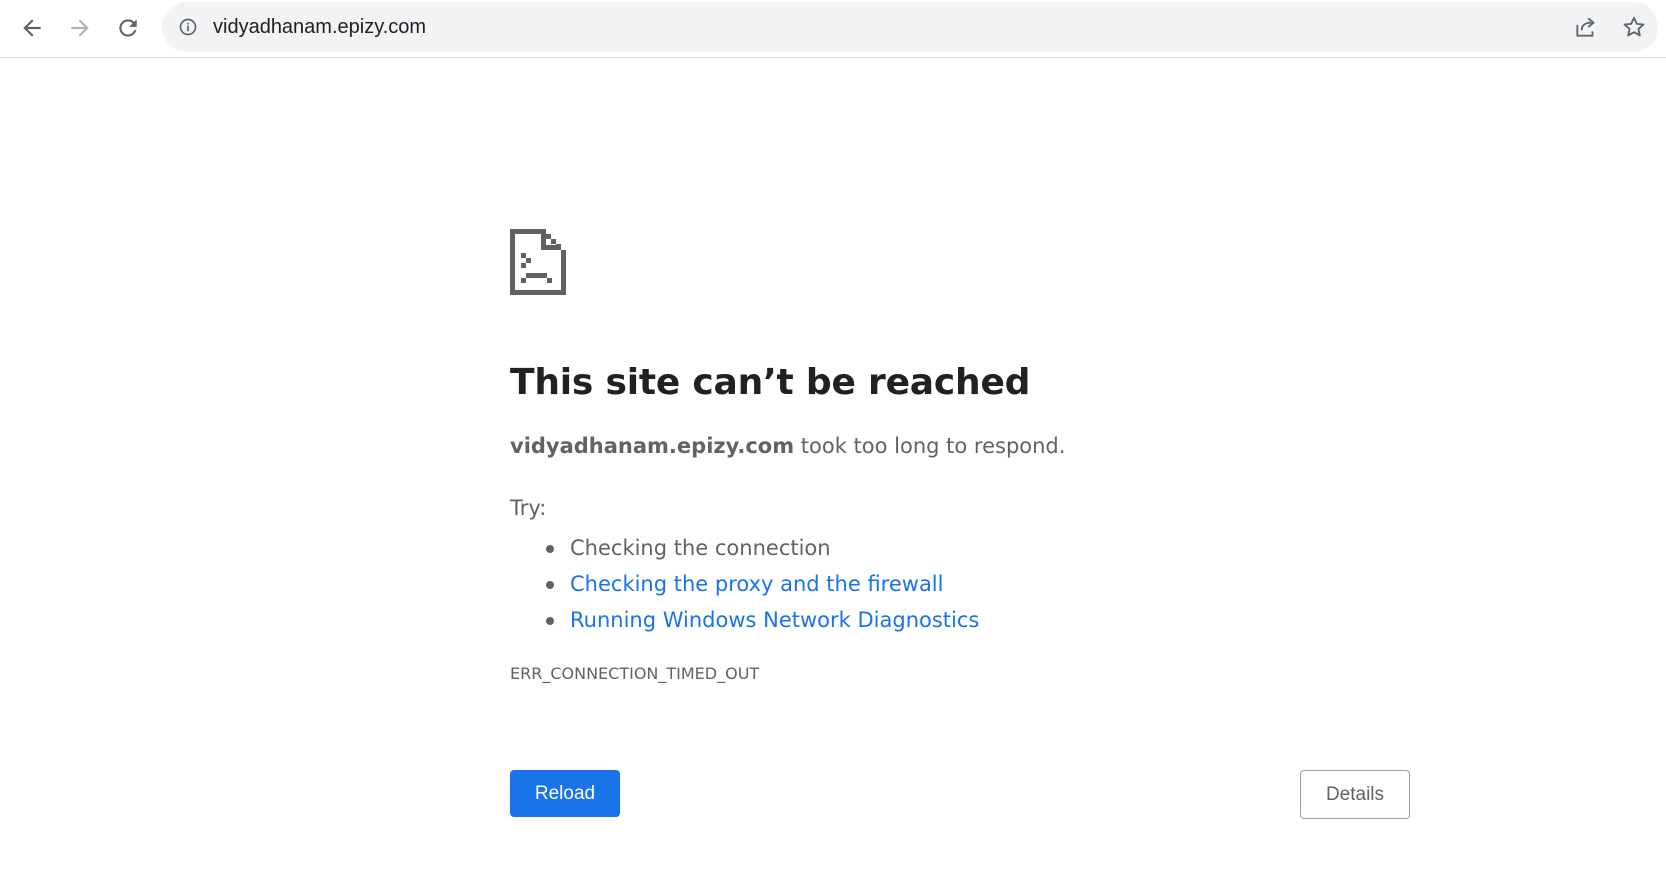 The width and height of the screenshot is (1666, 891). I want to click on suggestion-item: Checking the connection, so click(744, 548).